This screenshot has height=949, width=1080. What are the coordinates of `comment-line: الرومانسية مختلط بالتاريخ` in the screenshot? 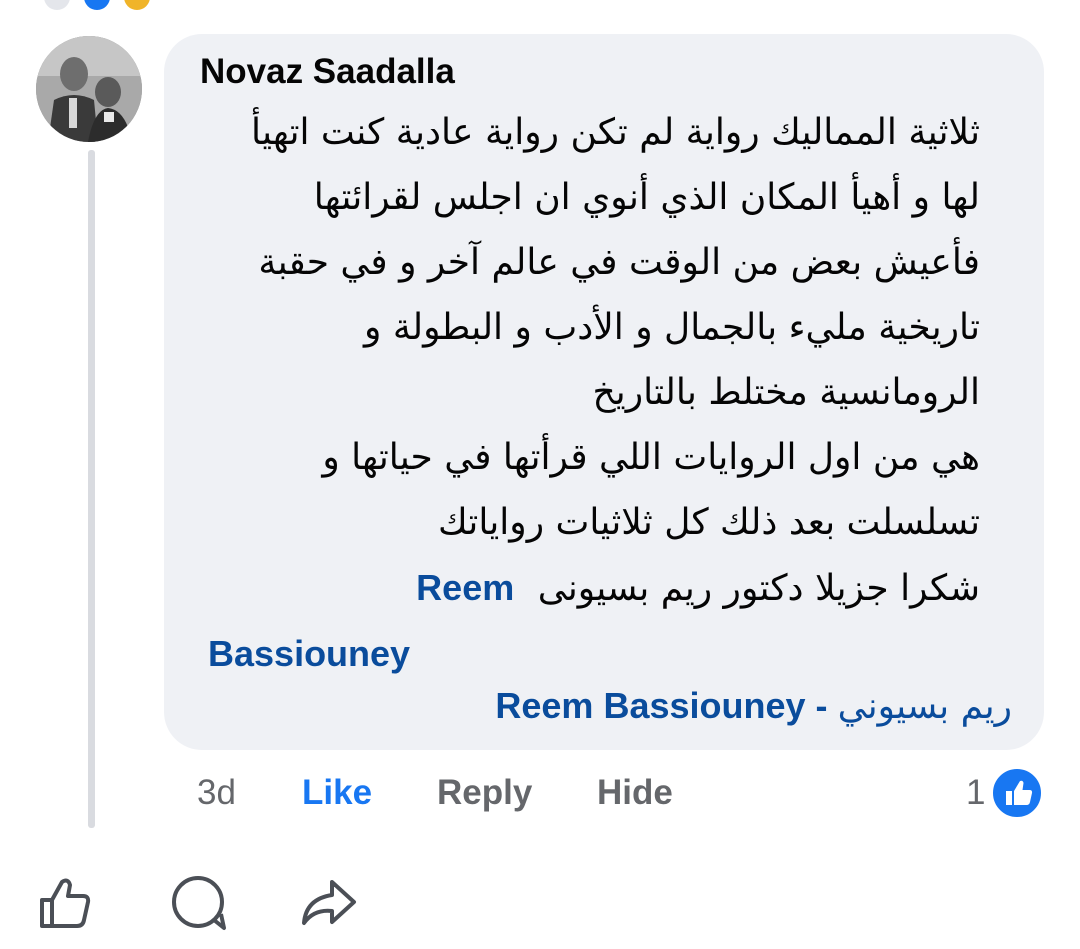 It's located at (786, 392).